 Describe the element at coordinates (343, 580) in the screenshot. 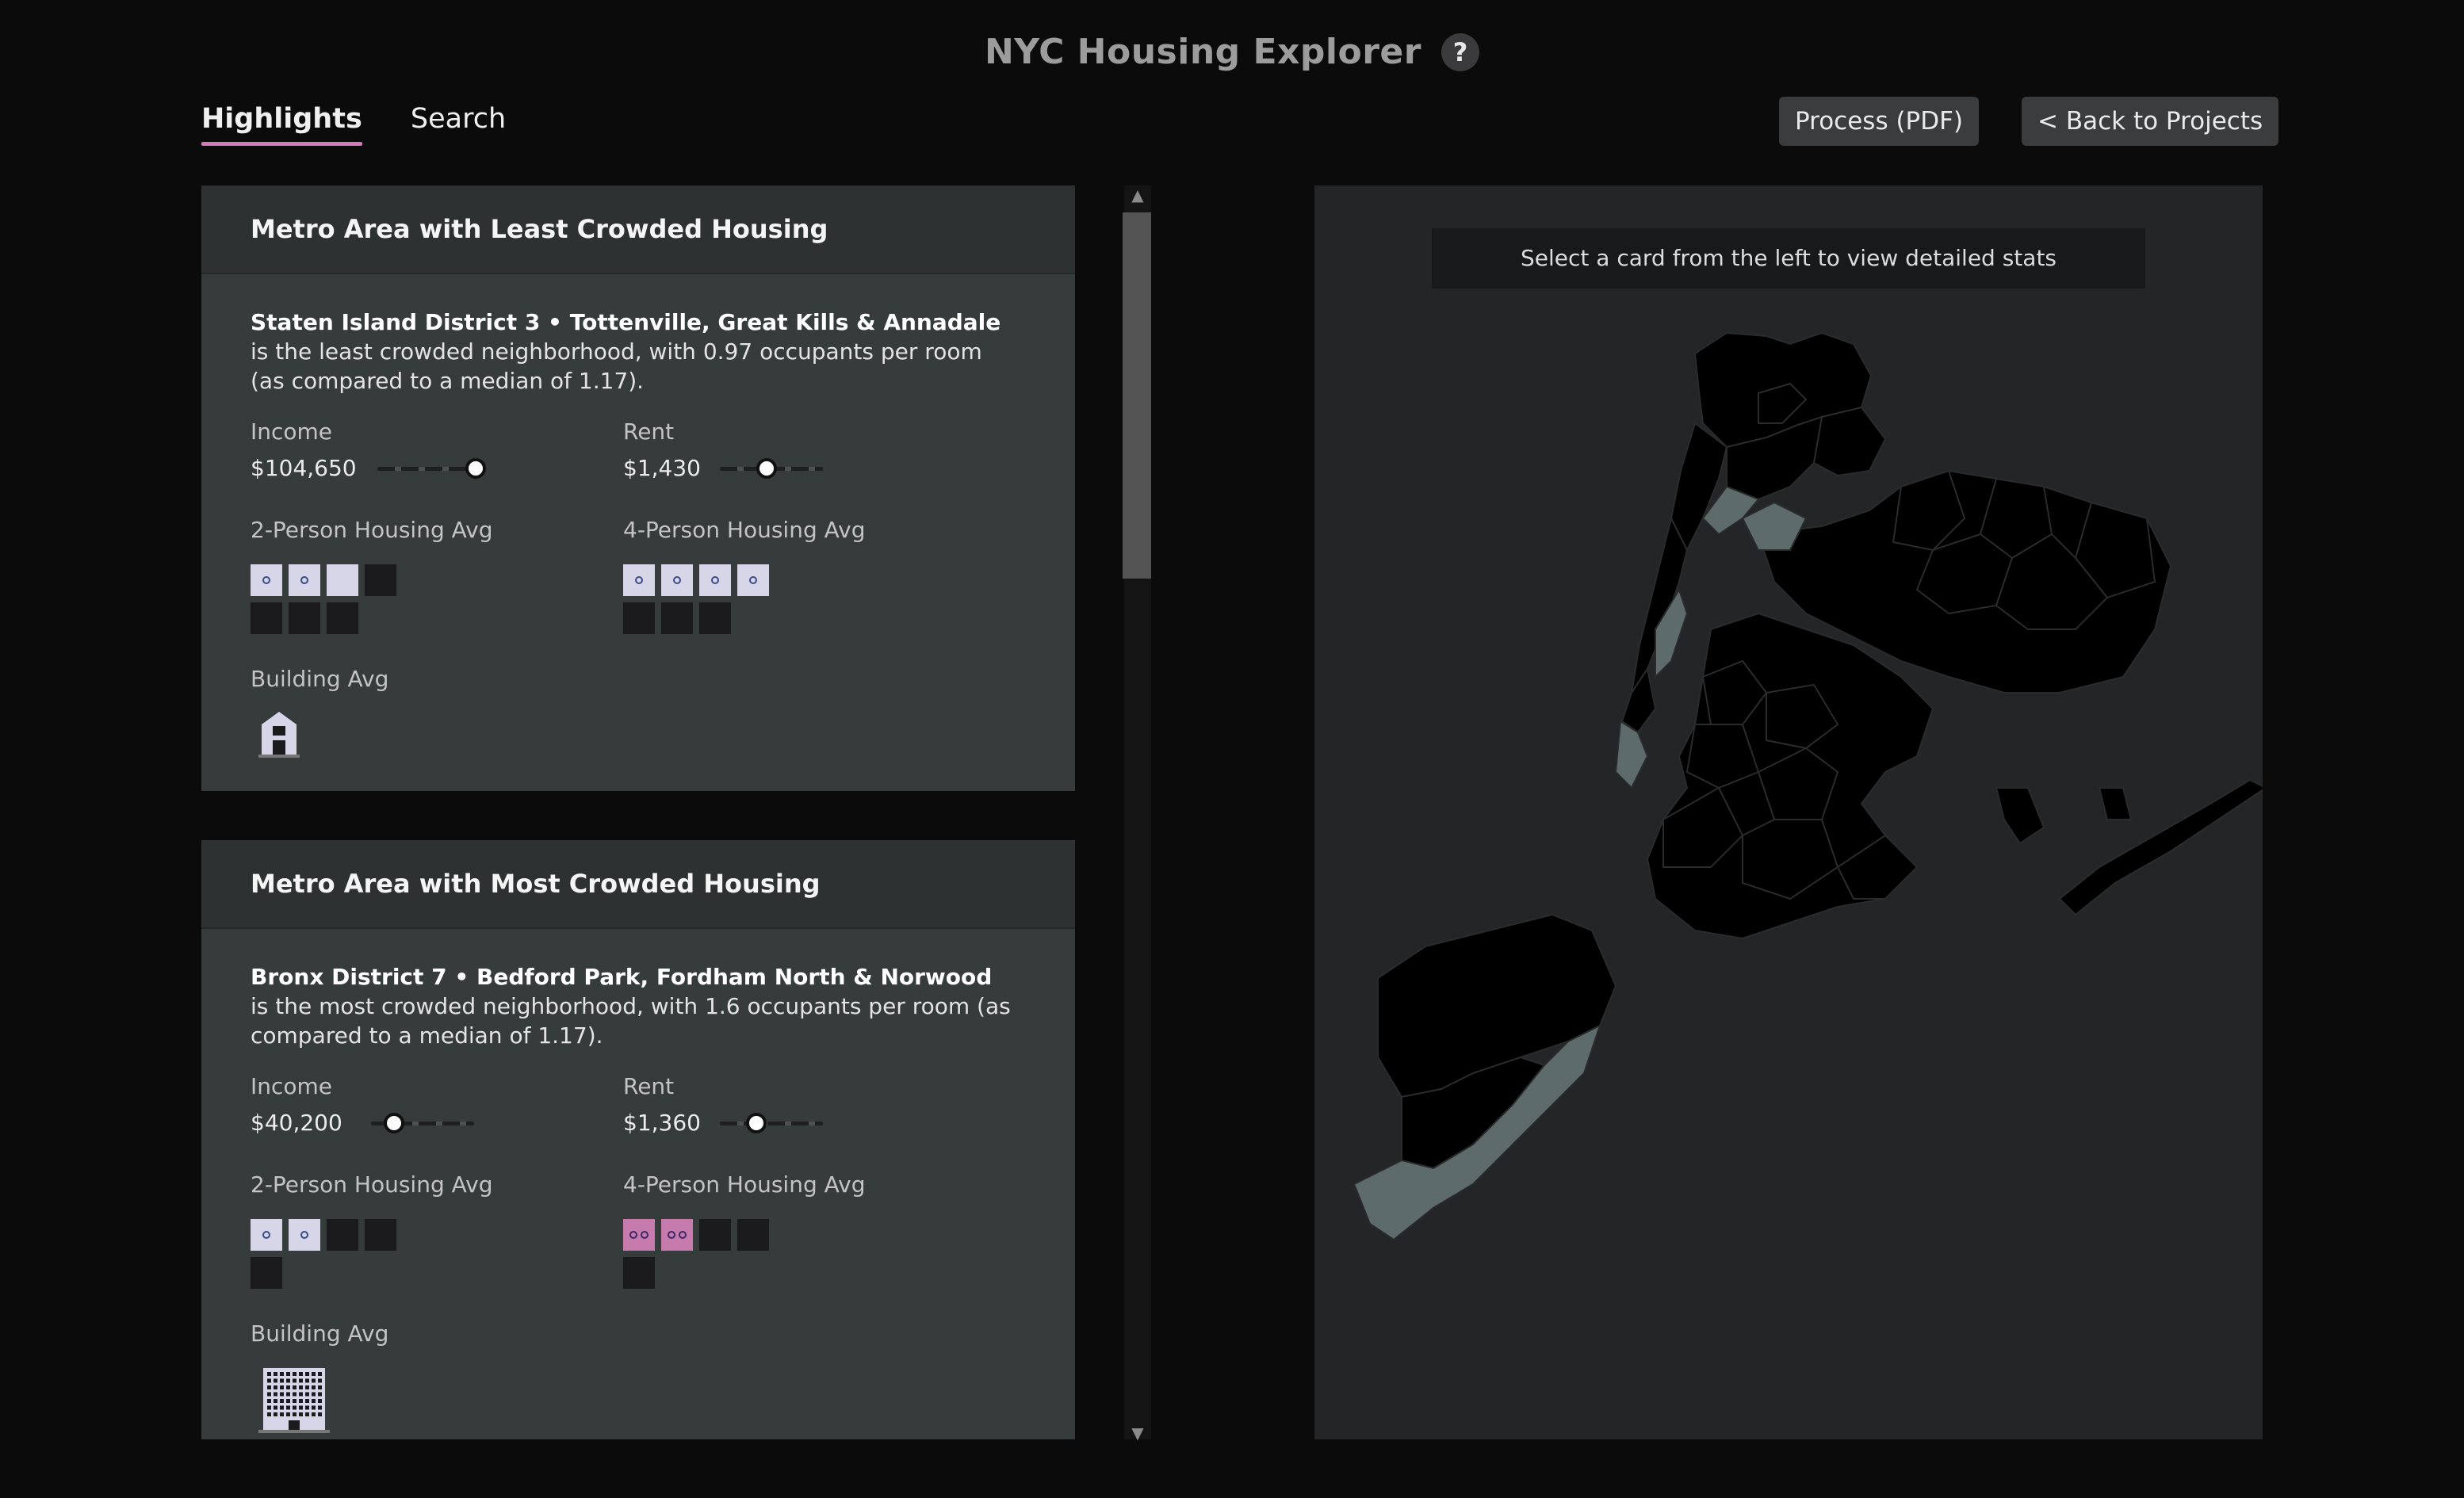

I see `unoccupied-room-cell` at that location.